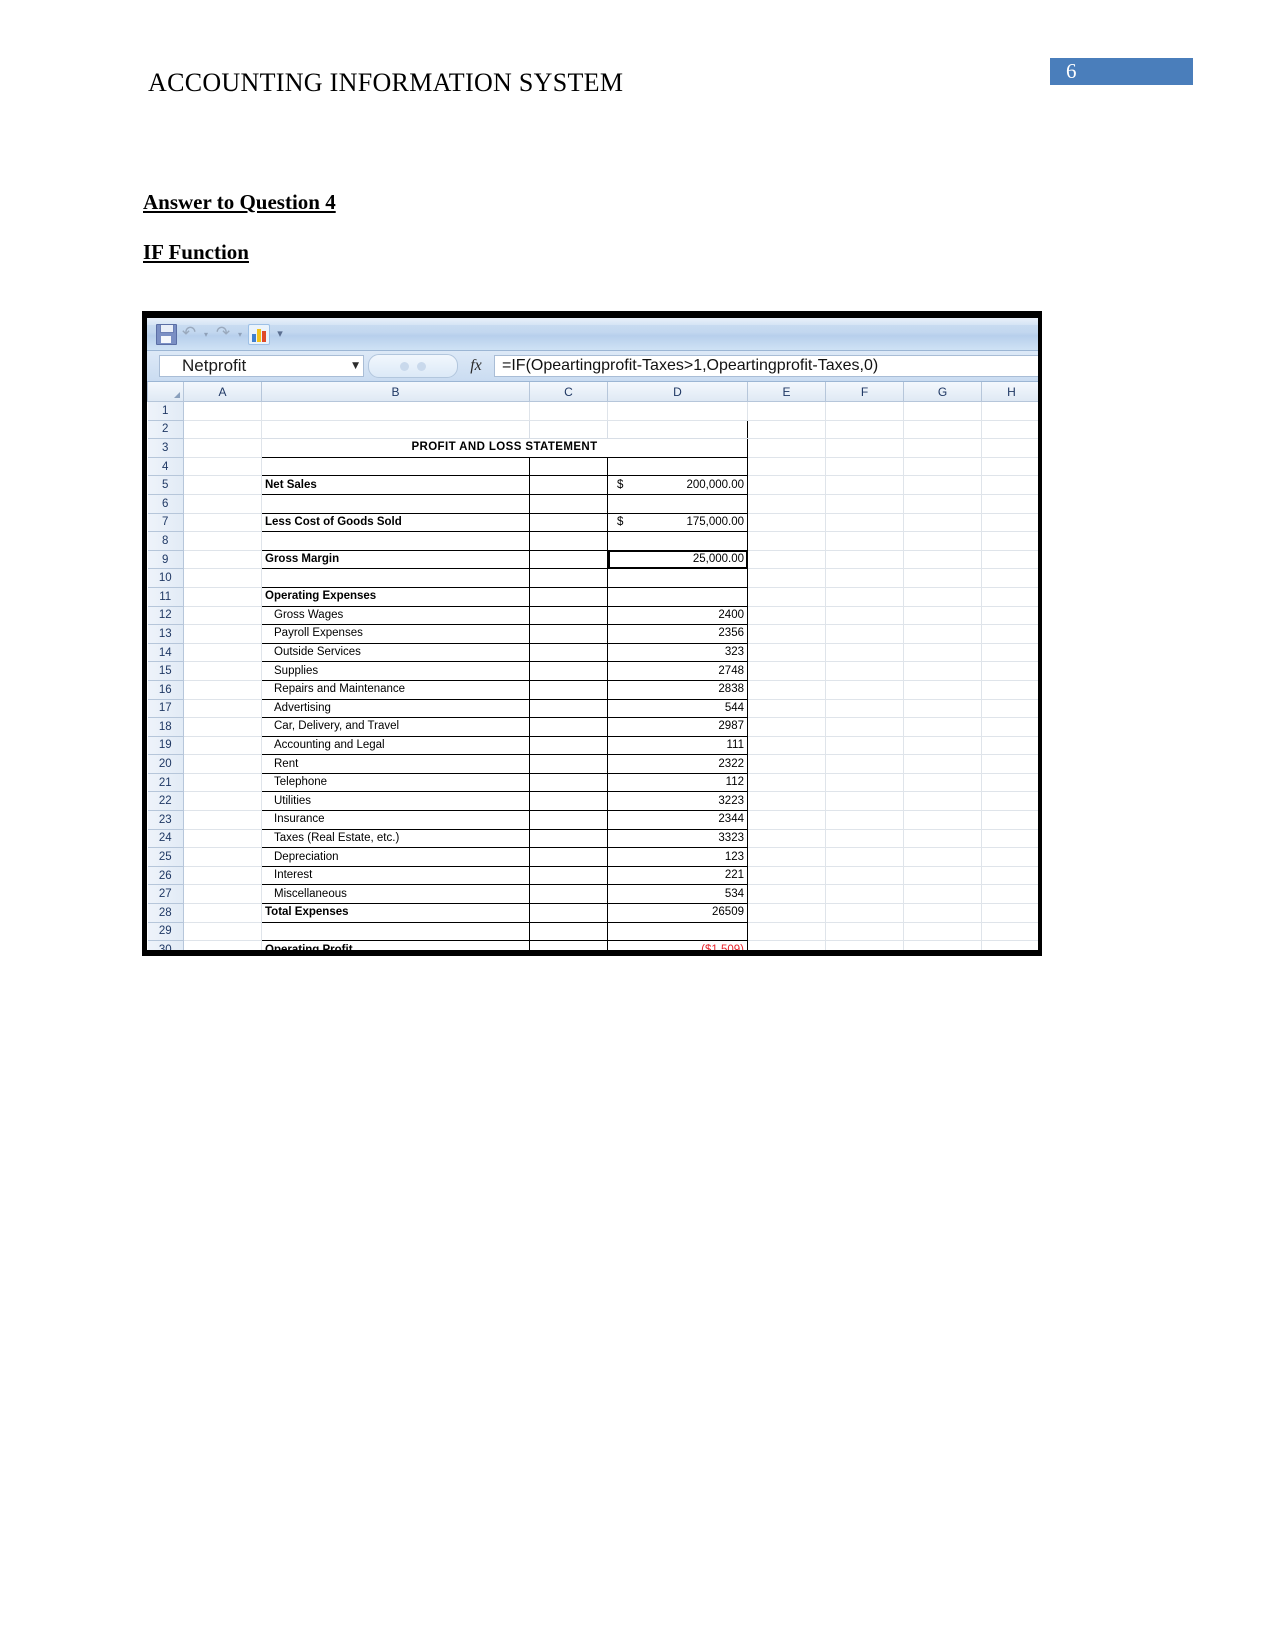 The width and height of the screenshot is (1275, 1651). Describe the element at coordinates (222, 560) in the screenshot. I see `cell-a9` at that location.